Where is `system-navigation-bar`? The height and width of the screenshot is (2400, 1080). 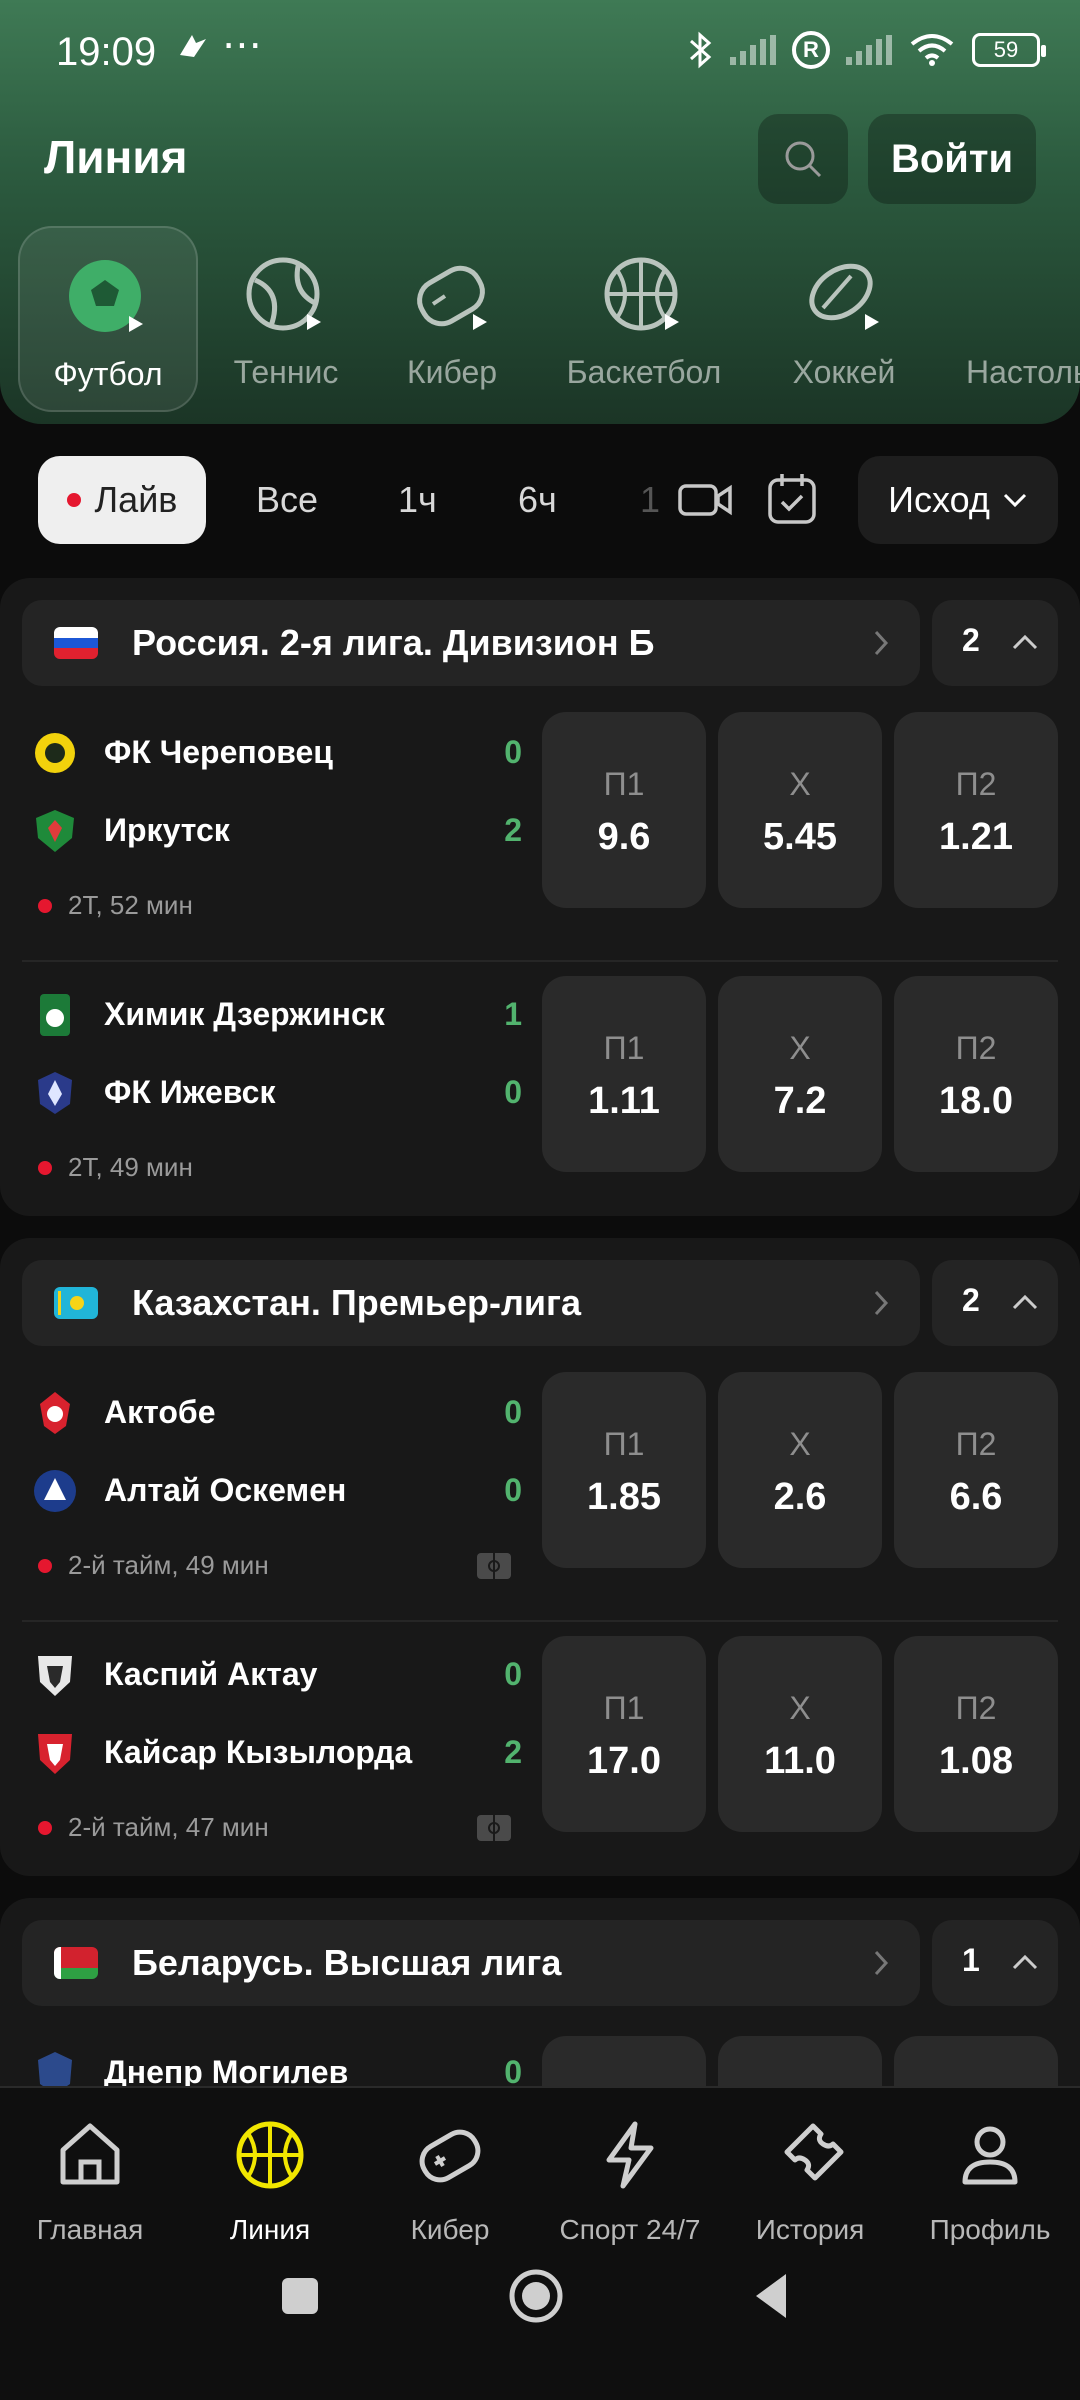 system-navigation-bar is located at coordinates (540, 2300).